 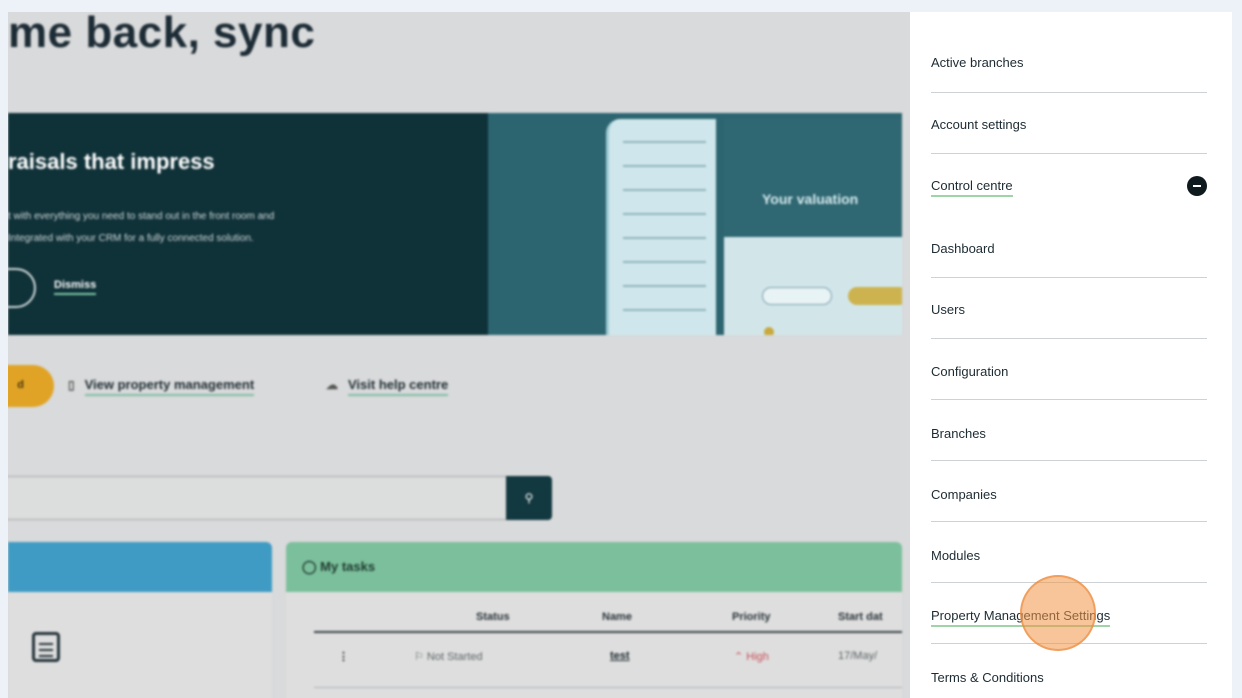 What do you see at coordinates (348, 566) in the screenshot?
I see `tasks-title-label: My tasks` at bounding box center [348, 566].